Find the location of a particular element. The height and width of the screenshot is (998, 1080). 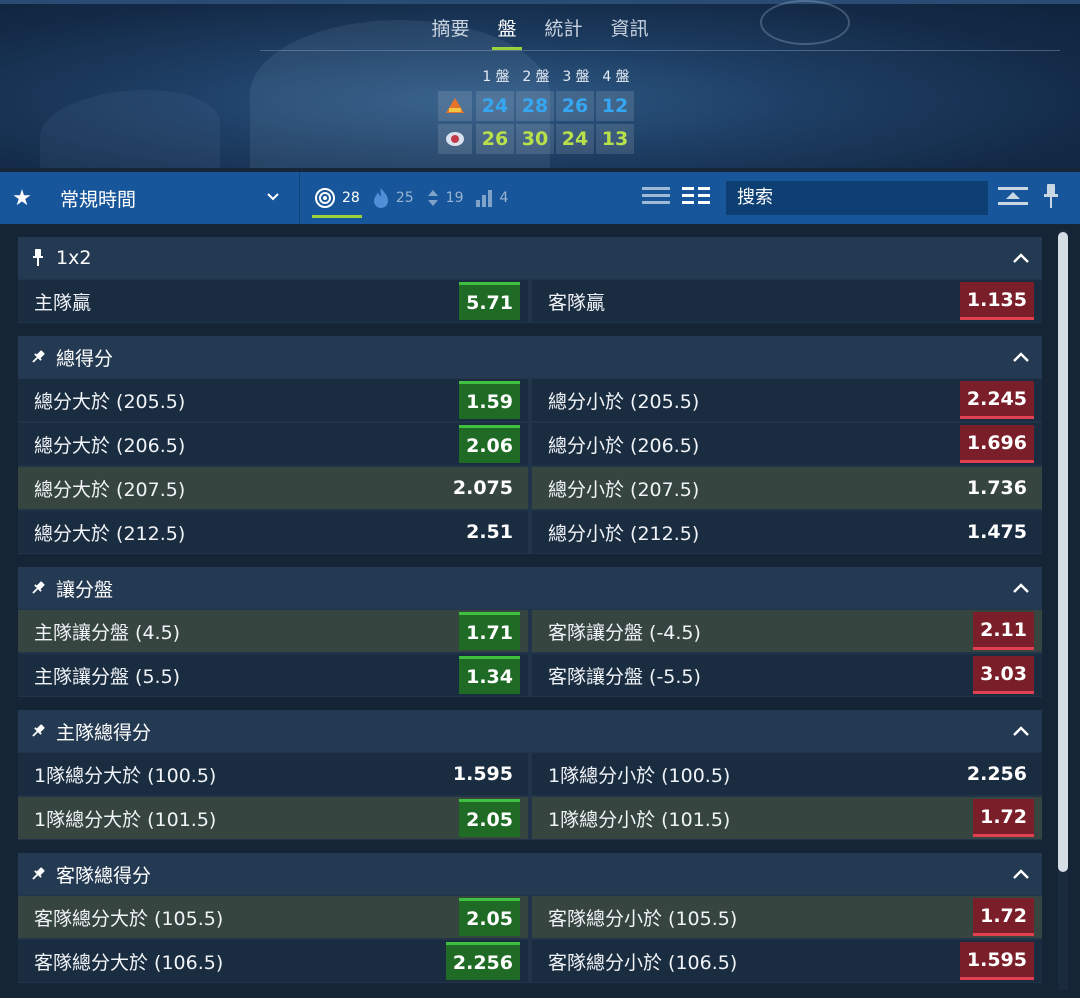

odds-value: 1.59 is located at coordinates (489, 400).